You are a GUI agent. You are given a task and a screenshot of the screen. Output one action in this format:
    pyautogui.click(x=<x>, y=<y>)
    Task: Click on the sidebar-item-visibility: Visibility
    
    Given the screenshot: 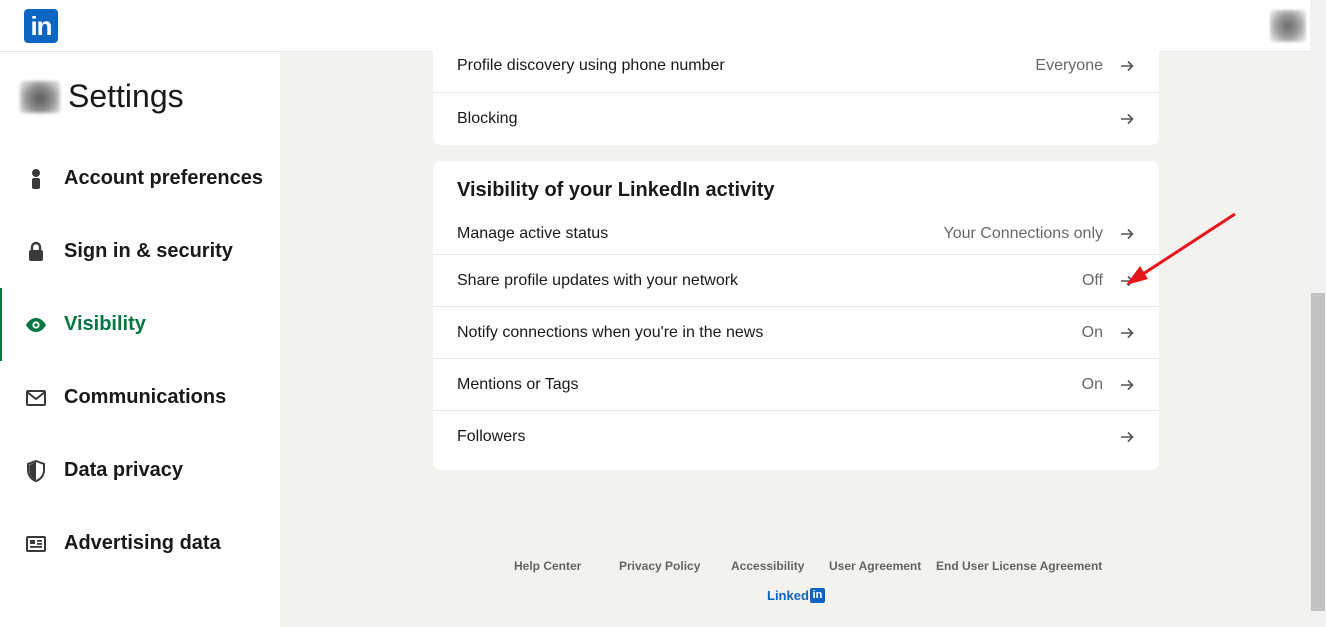 What is the action you would take?
    pyautogui.click(x=140, y=324)
    